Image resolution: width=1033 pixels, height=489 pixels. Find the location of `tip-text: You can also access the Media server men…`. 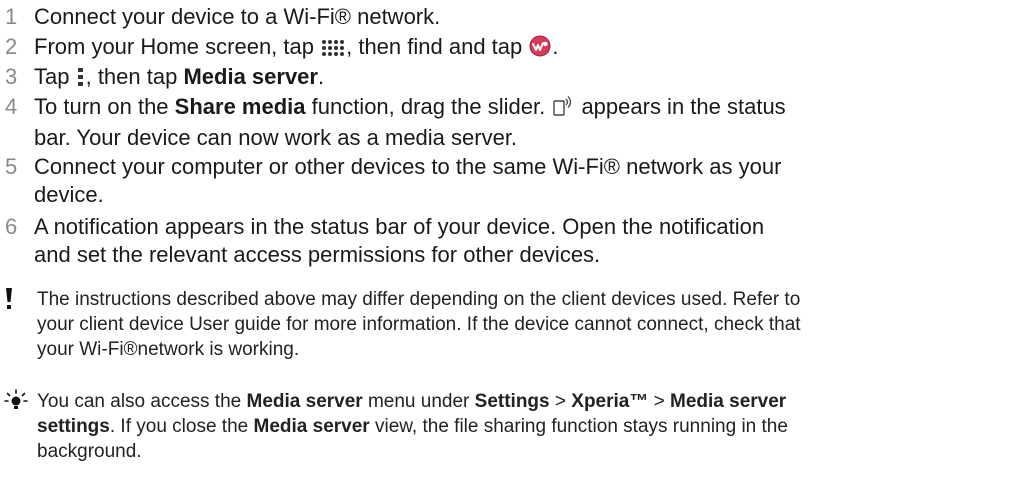

tip-text: You can also access the Media server men… is located at coordinates (412, 426).